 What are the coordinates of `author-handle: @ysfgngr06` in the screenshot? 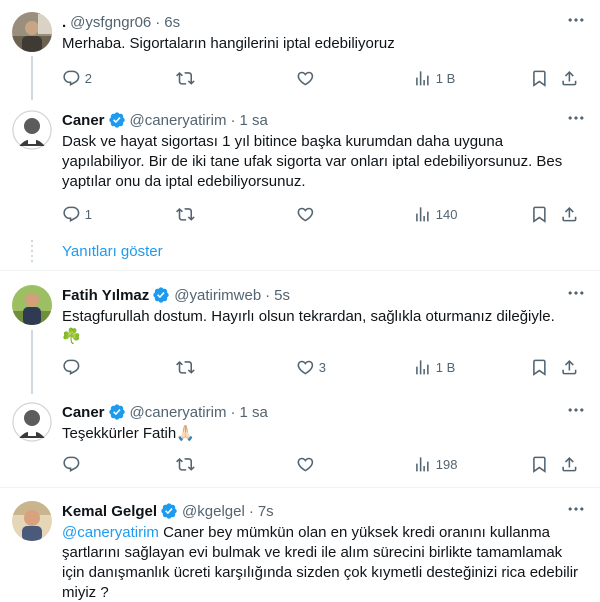 It's located at (110, 22).